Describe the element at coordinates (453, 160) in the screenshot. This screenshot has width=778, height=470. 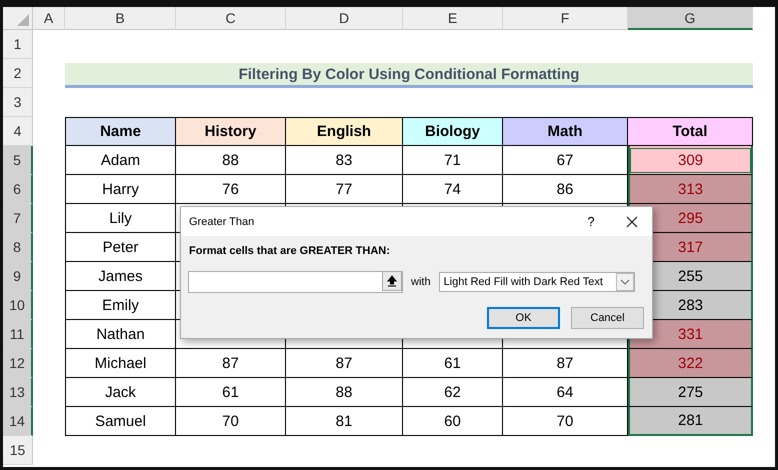
I see `table-cell: 71` at that location.